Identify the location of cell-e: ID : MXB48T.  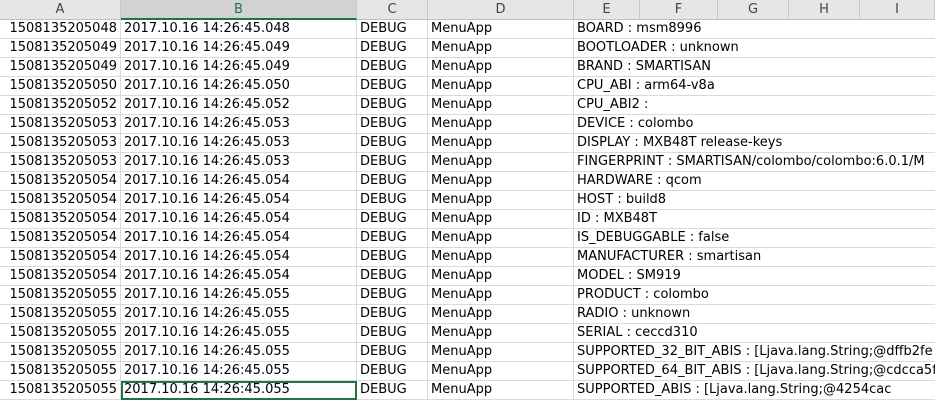
(754, 219).